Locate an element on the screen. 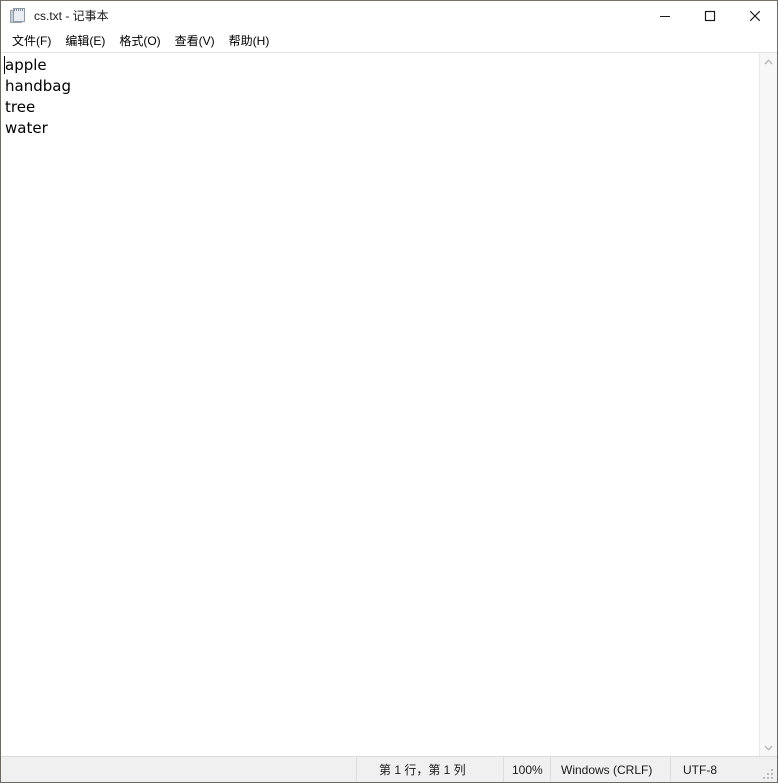  maximize-icon is located at coordinates (709, 16).